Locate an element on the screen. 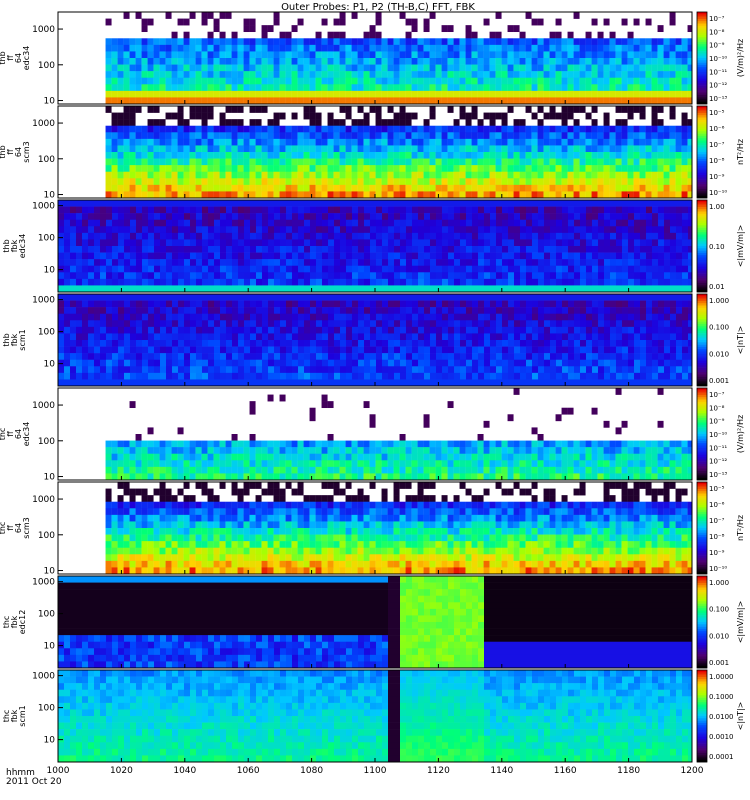 Image resolution: width=750 pixels, height=800 pixels. colorbar-segment is located at coordinates (702, 22).